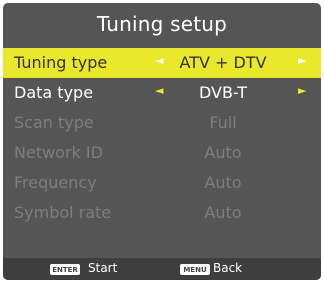 The image size is (324, 283). I want to click on menu-key-icon: MENU, so click(195, 269).